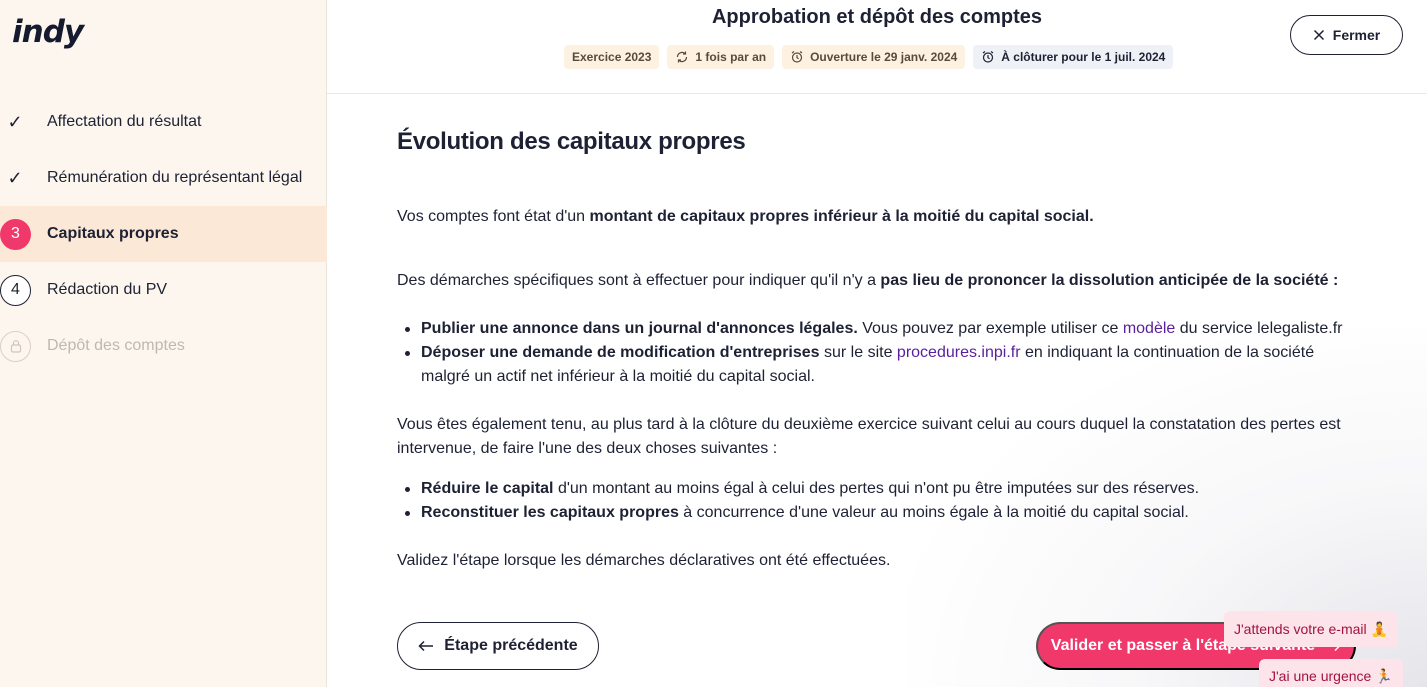  I want to click on section-heading: Évolution des capitaux propres, so click(571, 141).